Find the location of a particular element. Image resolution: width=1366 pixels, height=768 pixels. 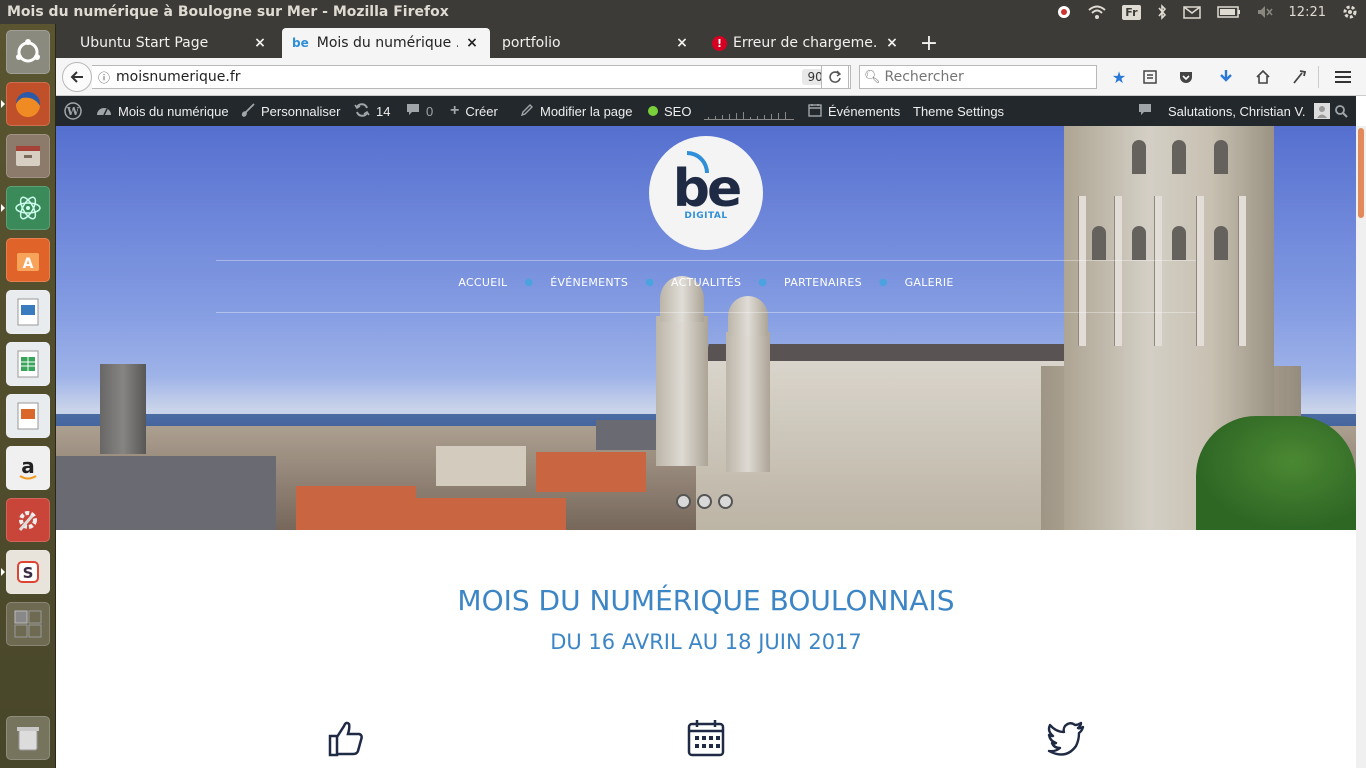

thumbs-up-icon is located at coordinates (346, 738).